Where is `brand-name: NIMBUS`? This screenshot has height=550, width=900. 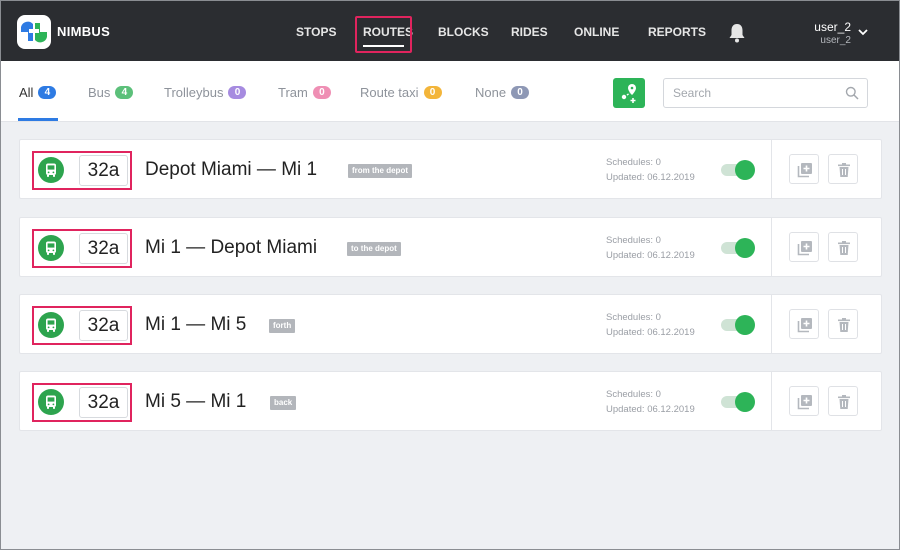
brand-name: NIMBUS is located at coordinates (84, 31).